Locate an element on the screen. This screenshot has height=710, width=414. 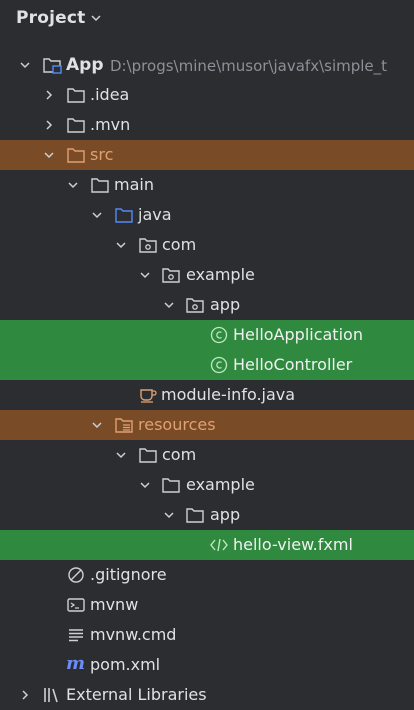
tree-row-idea: .idea is located at coordinates (207, 95).